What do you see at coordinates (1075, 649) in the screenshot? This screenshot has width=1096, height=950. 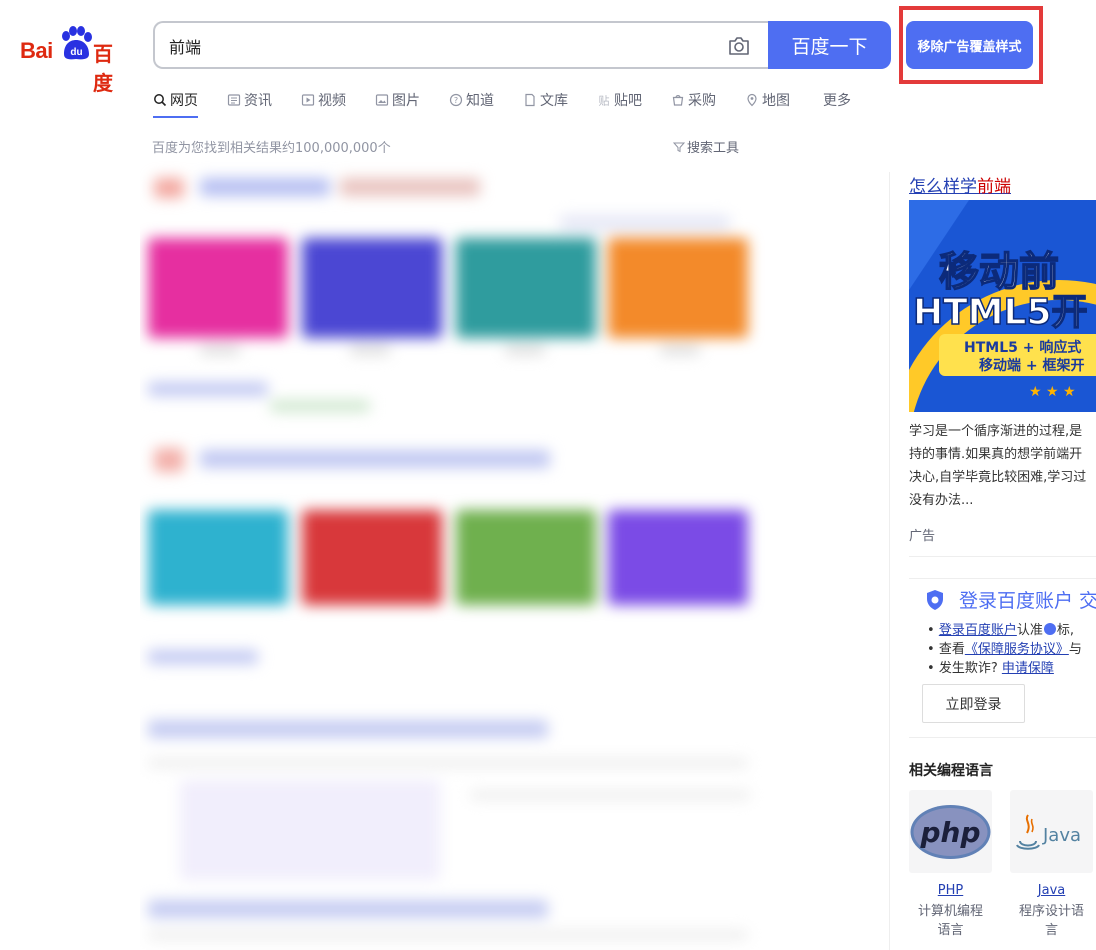 I see `bullet-text: 与` at bounding box center [1075, 649].